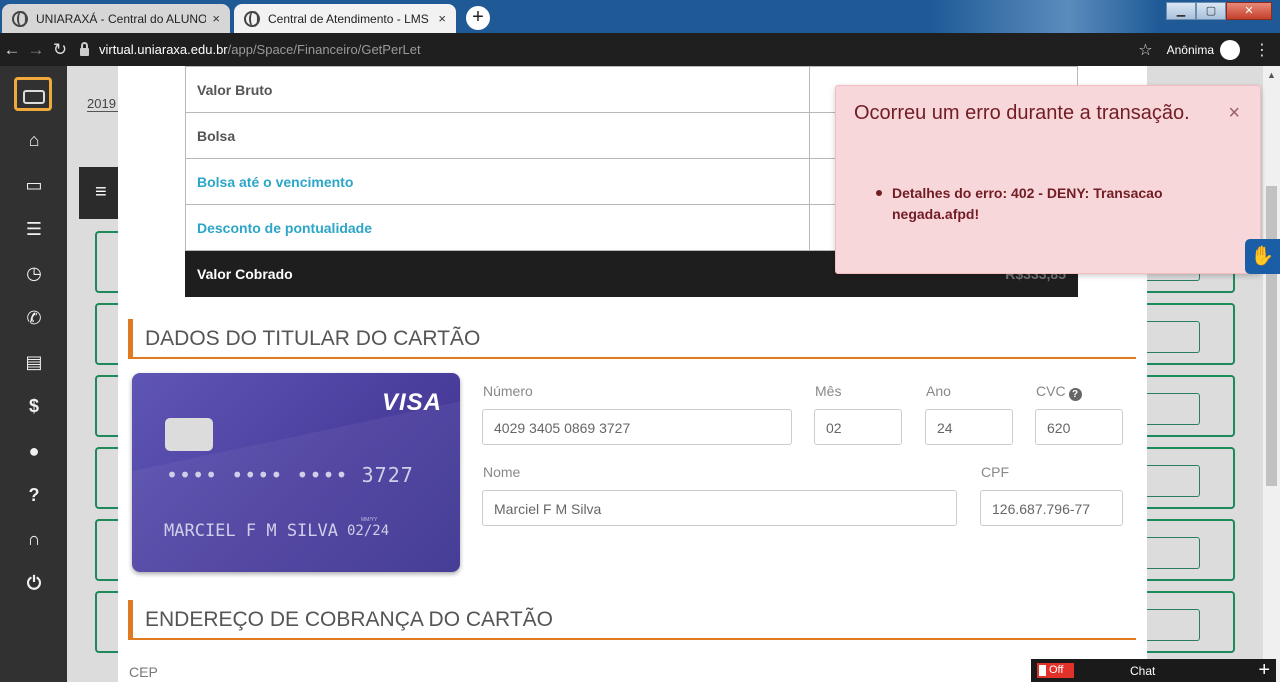  I want to click on window-close-button: ✕, so click(1249, 11).